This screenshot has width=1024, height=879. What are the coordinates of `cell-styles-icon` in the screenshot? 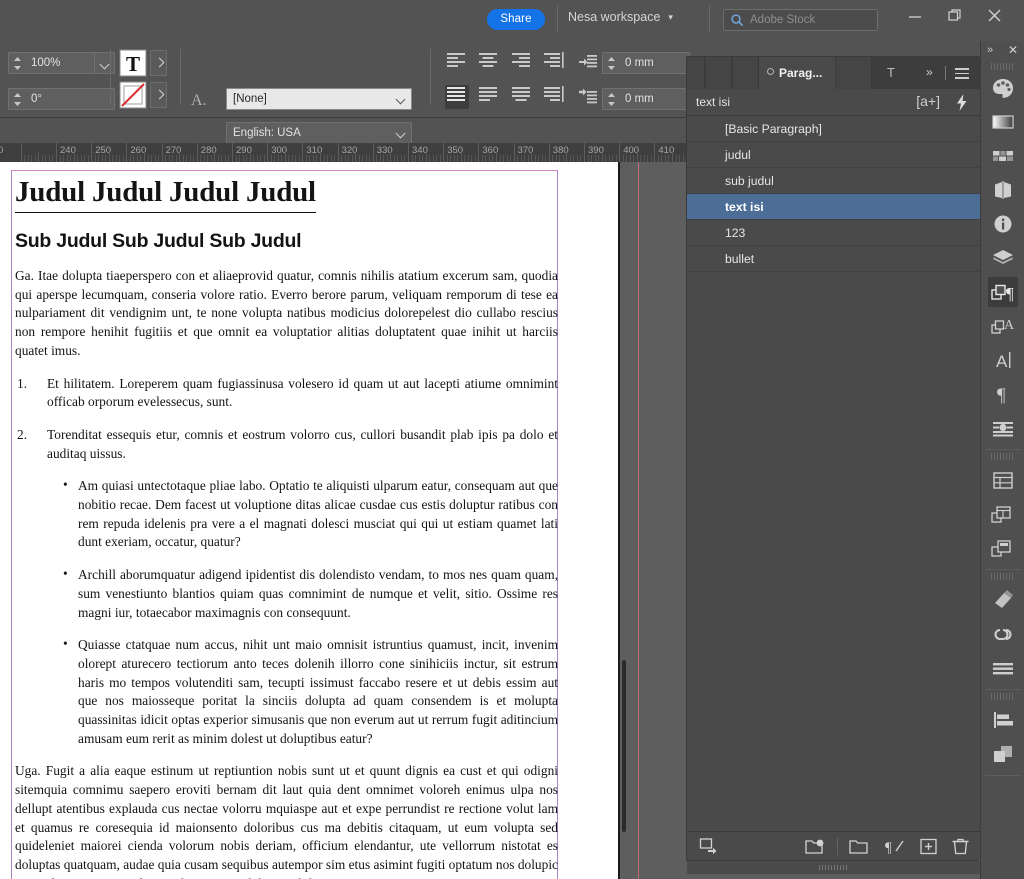 It's located at (1003, 514).